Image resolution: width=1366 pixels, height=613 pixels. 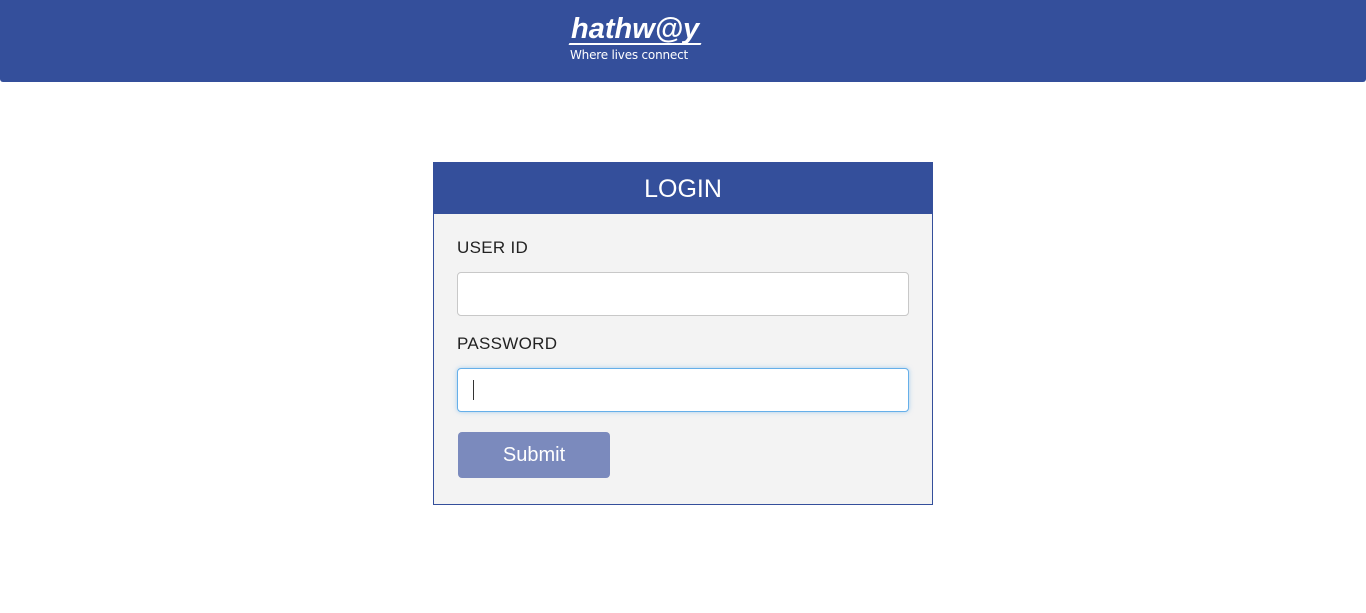 I want to click on header-bar: hathw@y Where lives connect, so click(x=683, y=41).